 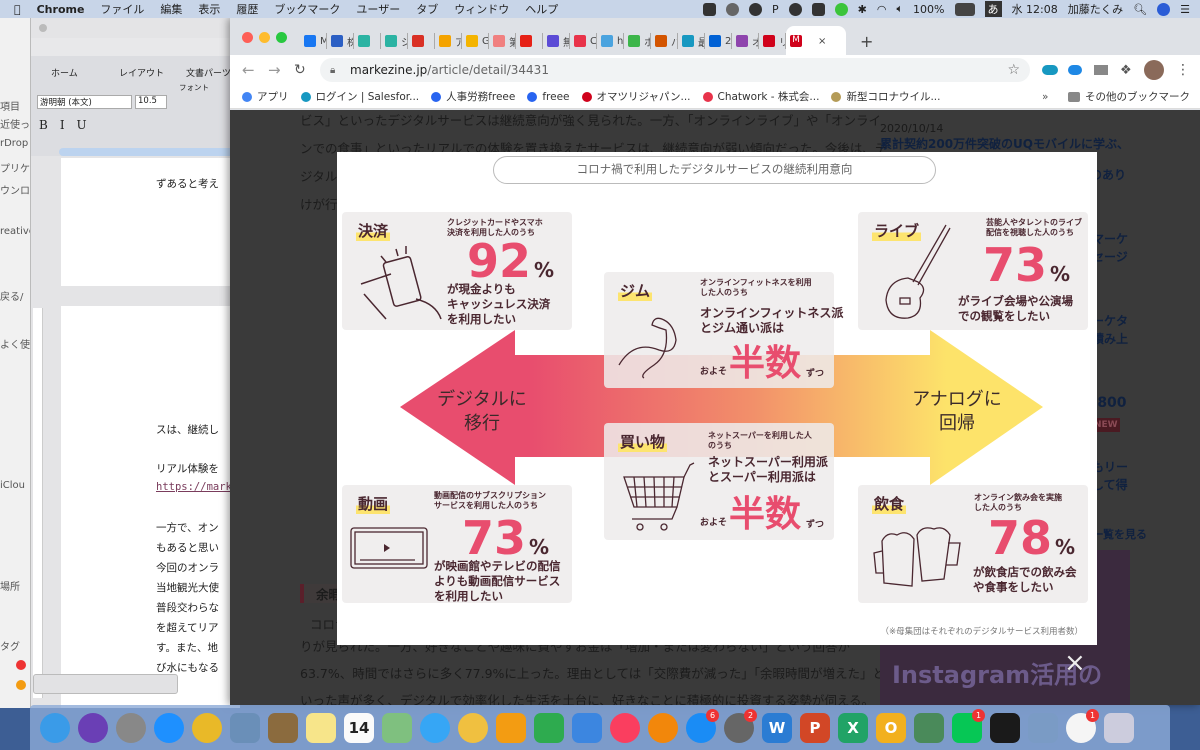 What do you see at coordinates (1110, 321) in the screenshot?
I see `sidebar-article-link: ーケタ` at bounding box center [1110, 321].